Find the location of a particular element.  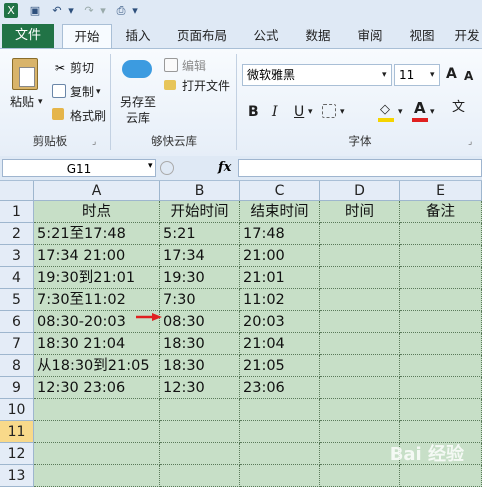

cell: 7:30 is located at coordinates (200, 300).